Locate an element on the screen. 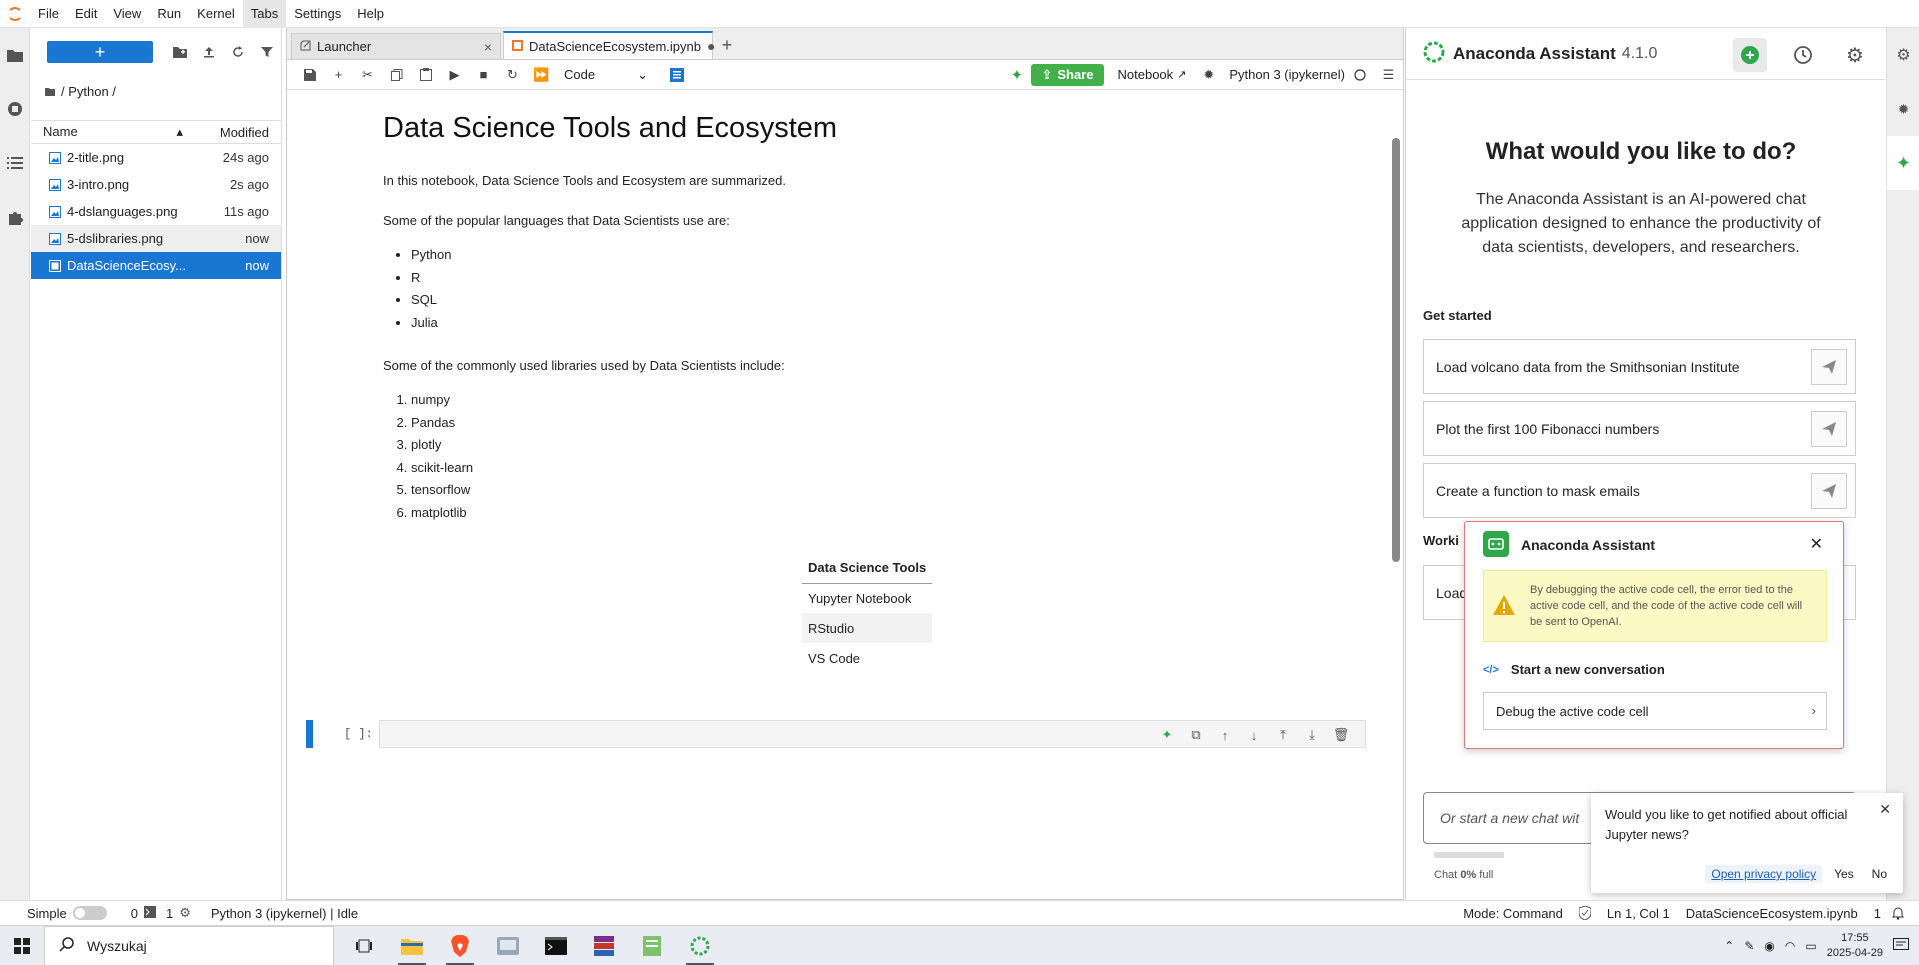 Image resolution: width=1919 pixels, height=965 pixels. move-up-icon: ↑ is located at coordinates (1225, 735).